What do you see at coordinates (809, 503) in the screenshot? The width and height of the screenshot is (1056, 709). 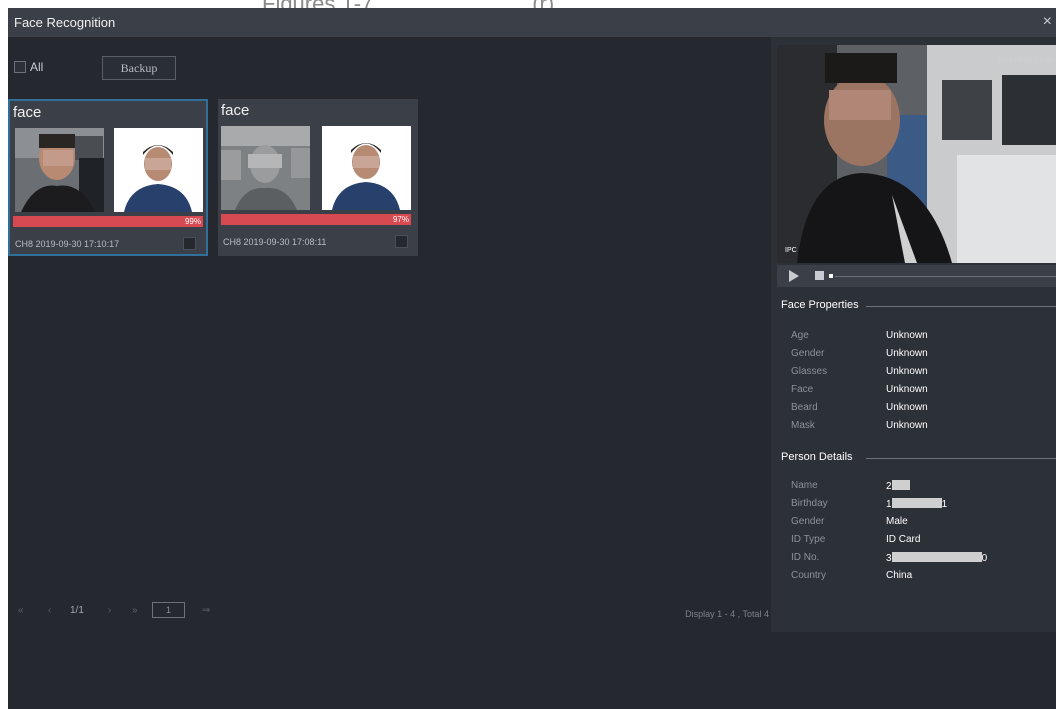 I see `detail-key: Birthday` at bounding box center [809, 503].